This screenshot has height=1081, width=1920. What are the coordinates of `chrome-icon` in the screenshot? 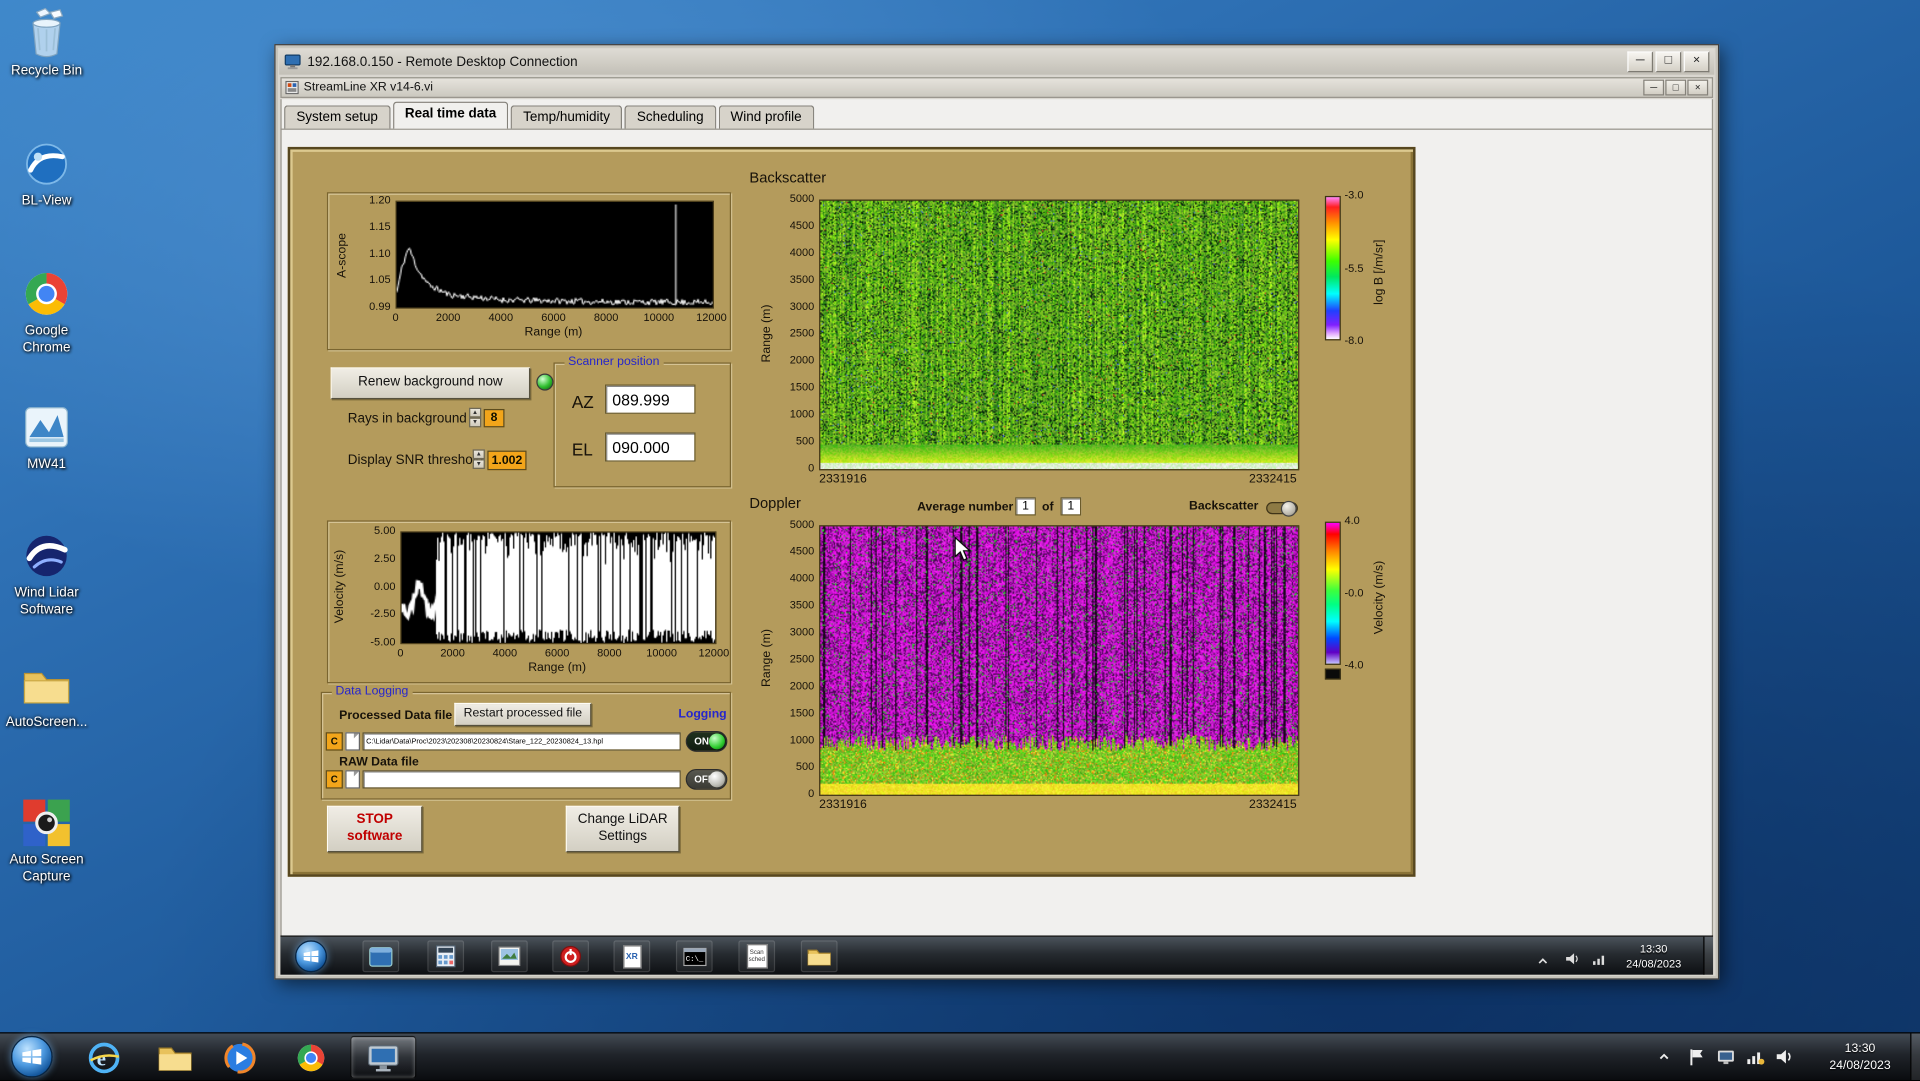 It's located at (47, 294).